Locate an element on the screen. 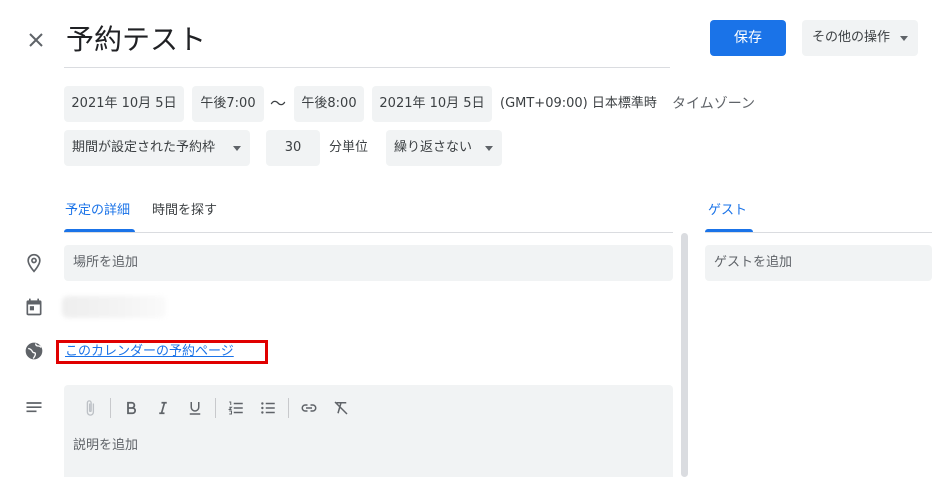  slot-type-select: 期間が設定された予約枠 is located at coordinates (157, 148).